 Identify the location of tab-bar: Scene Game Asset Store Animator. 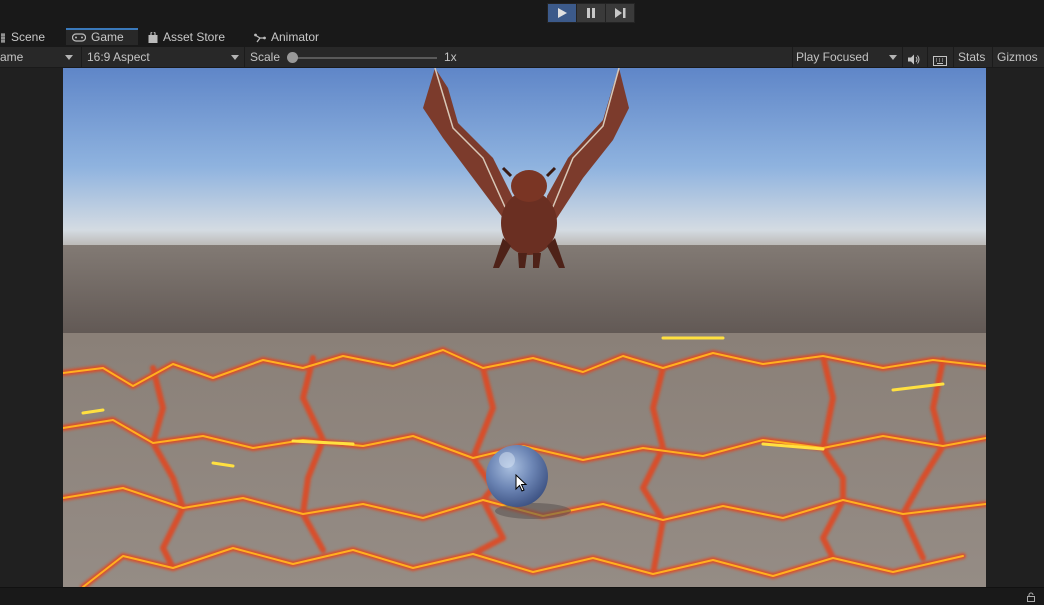
(522, 37).